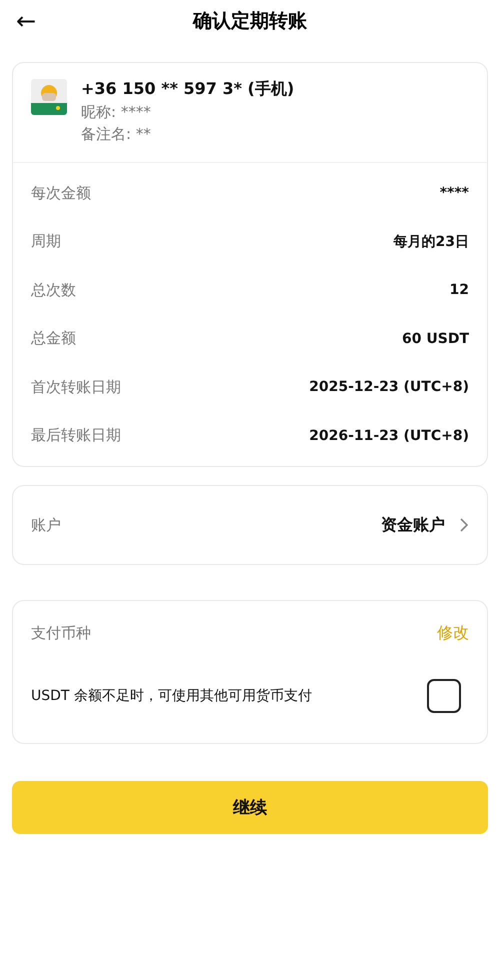  What do you see at coordinates (389, 387) in the screenshot?
I see `detail-value: 2025-12-23 (UTC+8)` at bounding box center [389, 387].